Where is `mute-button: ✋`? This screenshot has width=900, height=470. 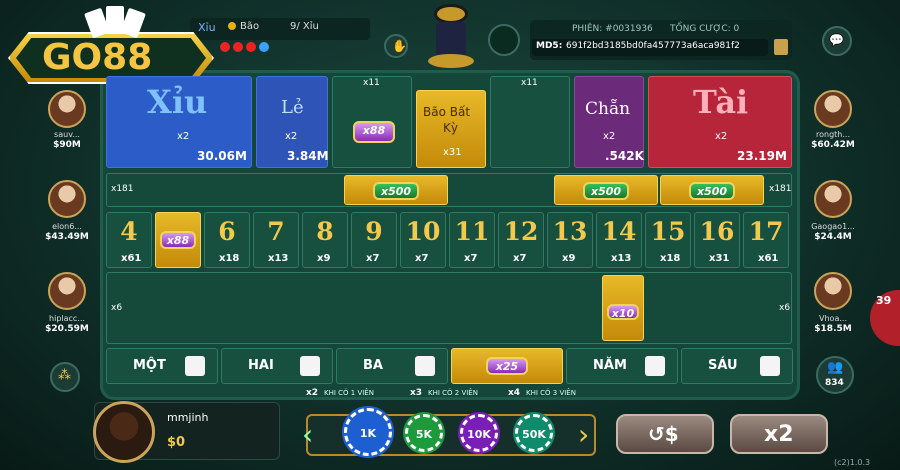 mute-button: ✋ is located at coordinates (396, 46).